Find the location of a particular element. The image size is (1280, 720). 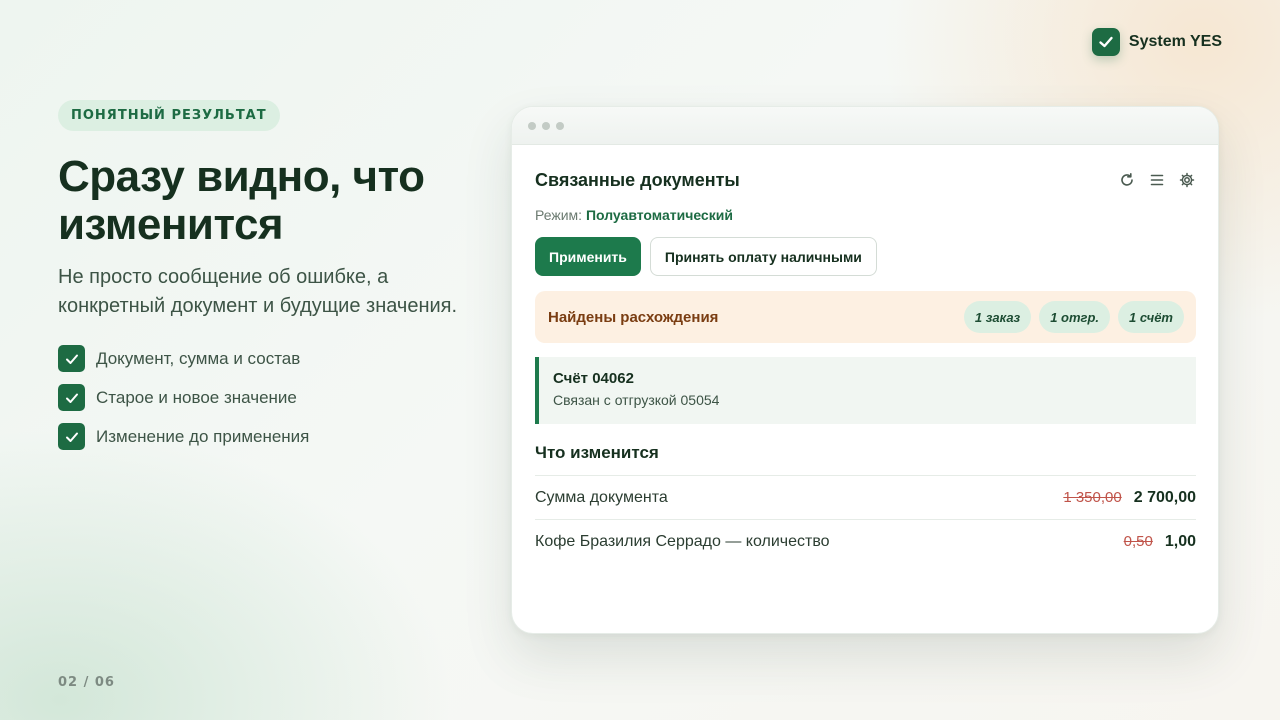

feature-item: Изменение до применения is located at coordinates (258, 436).